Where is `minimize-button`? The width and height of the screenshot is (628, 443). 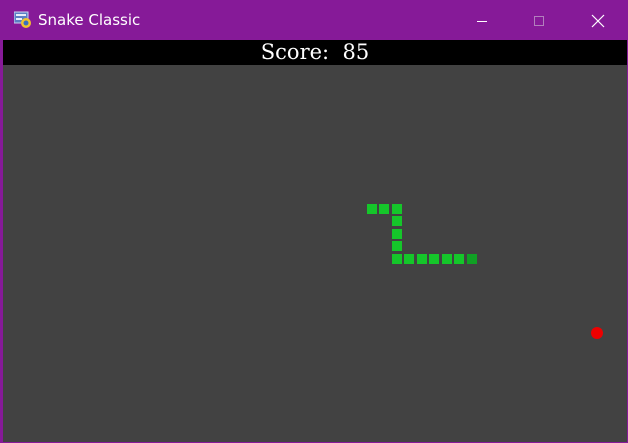
minimize-button is located at coordinates (482, 20).